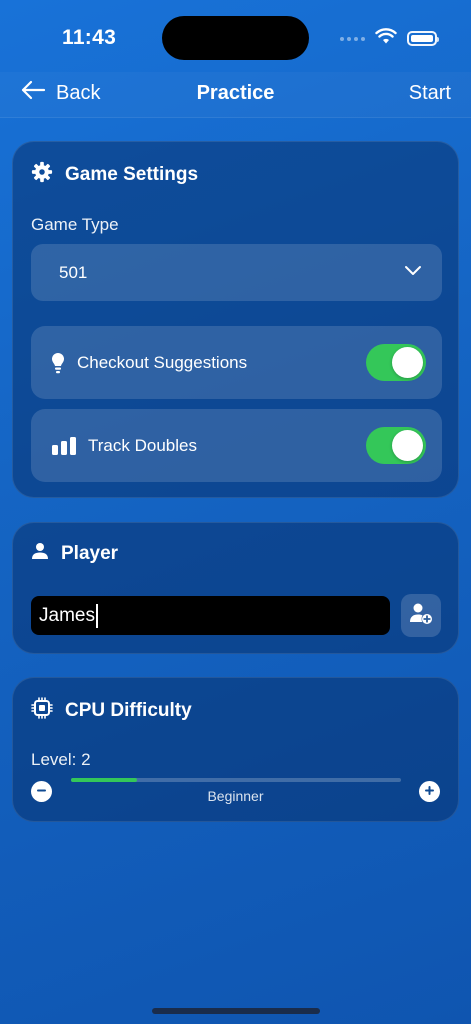 The height and width of the screenshot is (1024, 471). What do you see at coordinates (236, 445) in the screenshot?
I see `track-doubles-row: Track Doubles` at bounding box center [236, 445].